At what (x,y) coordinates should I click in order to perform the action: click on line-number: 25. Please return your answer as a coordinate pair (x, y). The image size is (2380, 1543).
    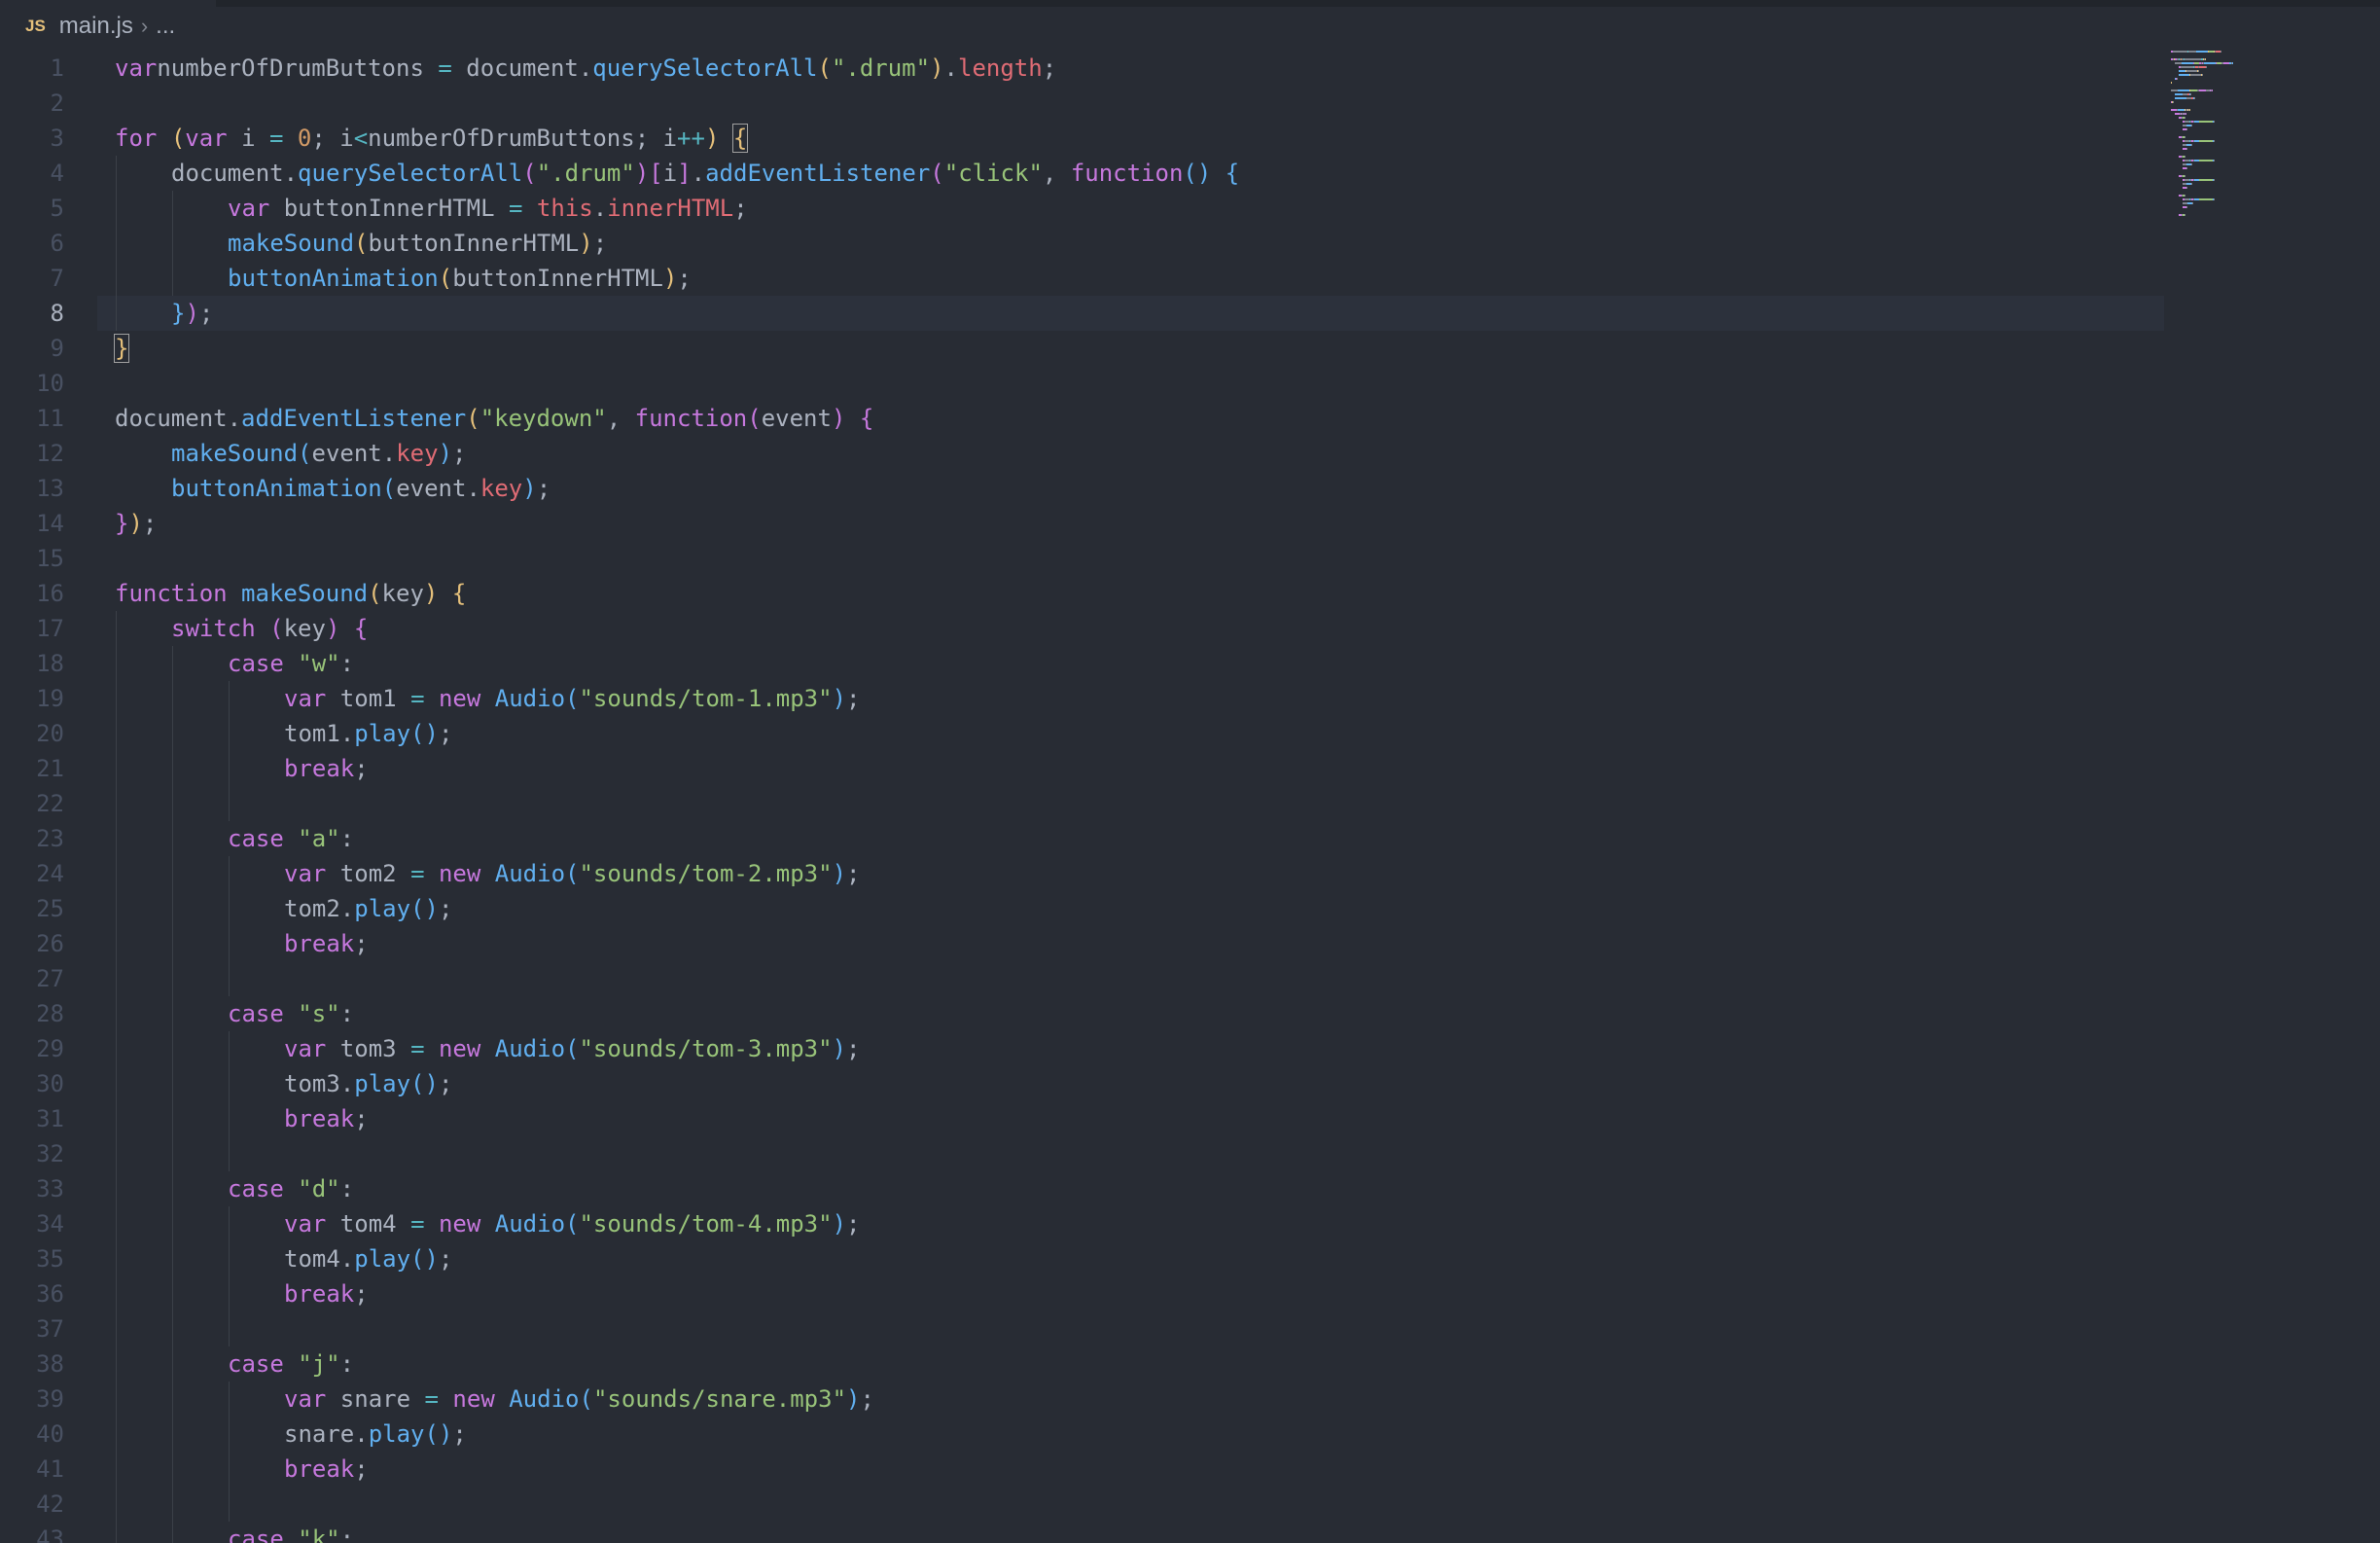
    Looking at the image, I should click on (50, 908).